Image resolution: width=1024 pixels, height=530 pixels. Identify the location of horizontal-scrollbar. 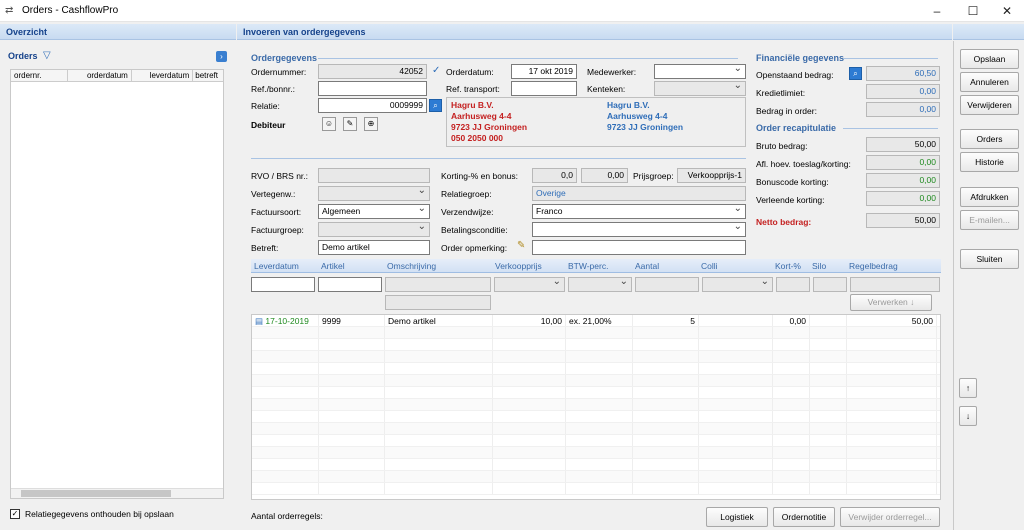
(117, 493).